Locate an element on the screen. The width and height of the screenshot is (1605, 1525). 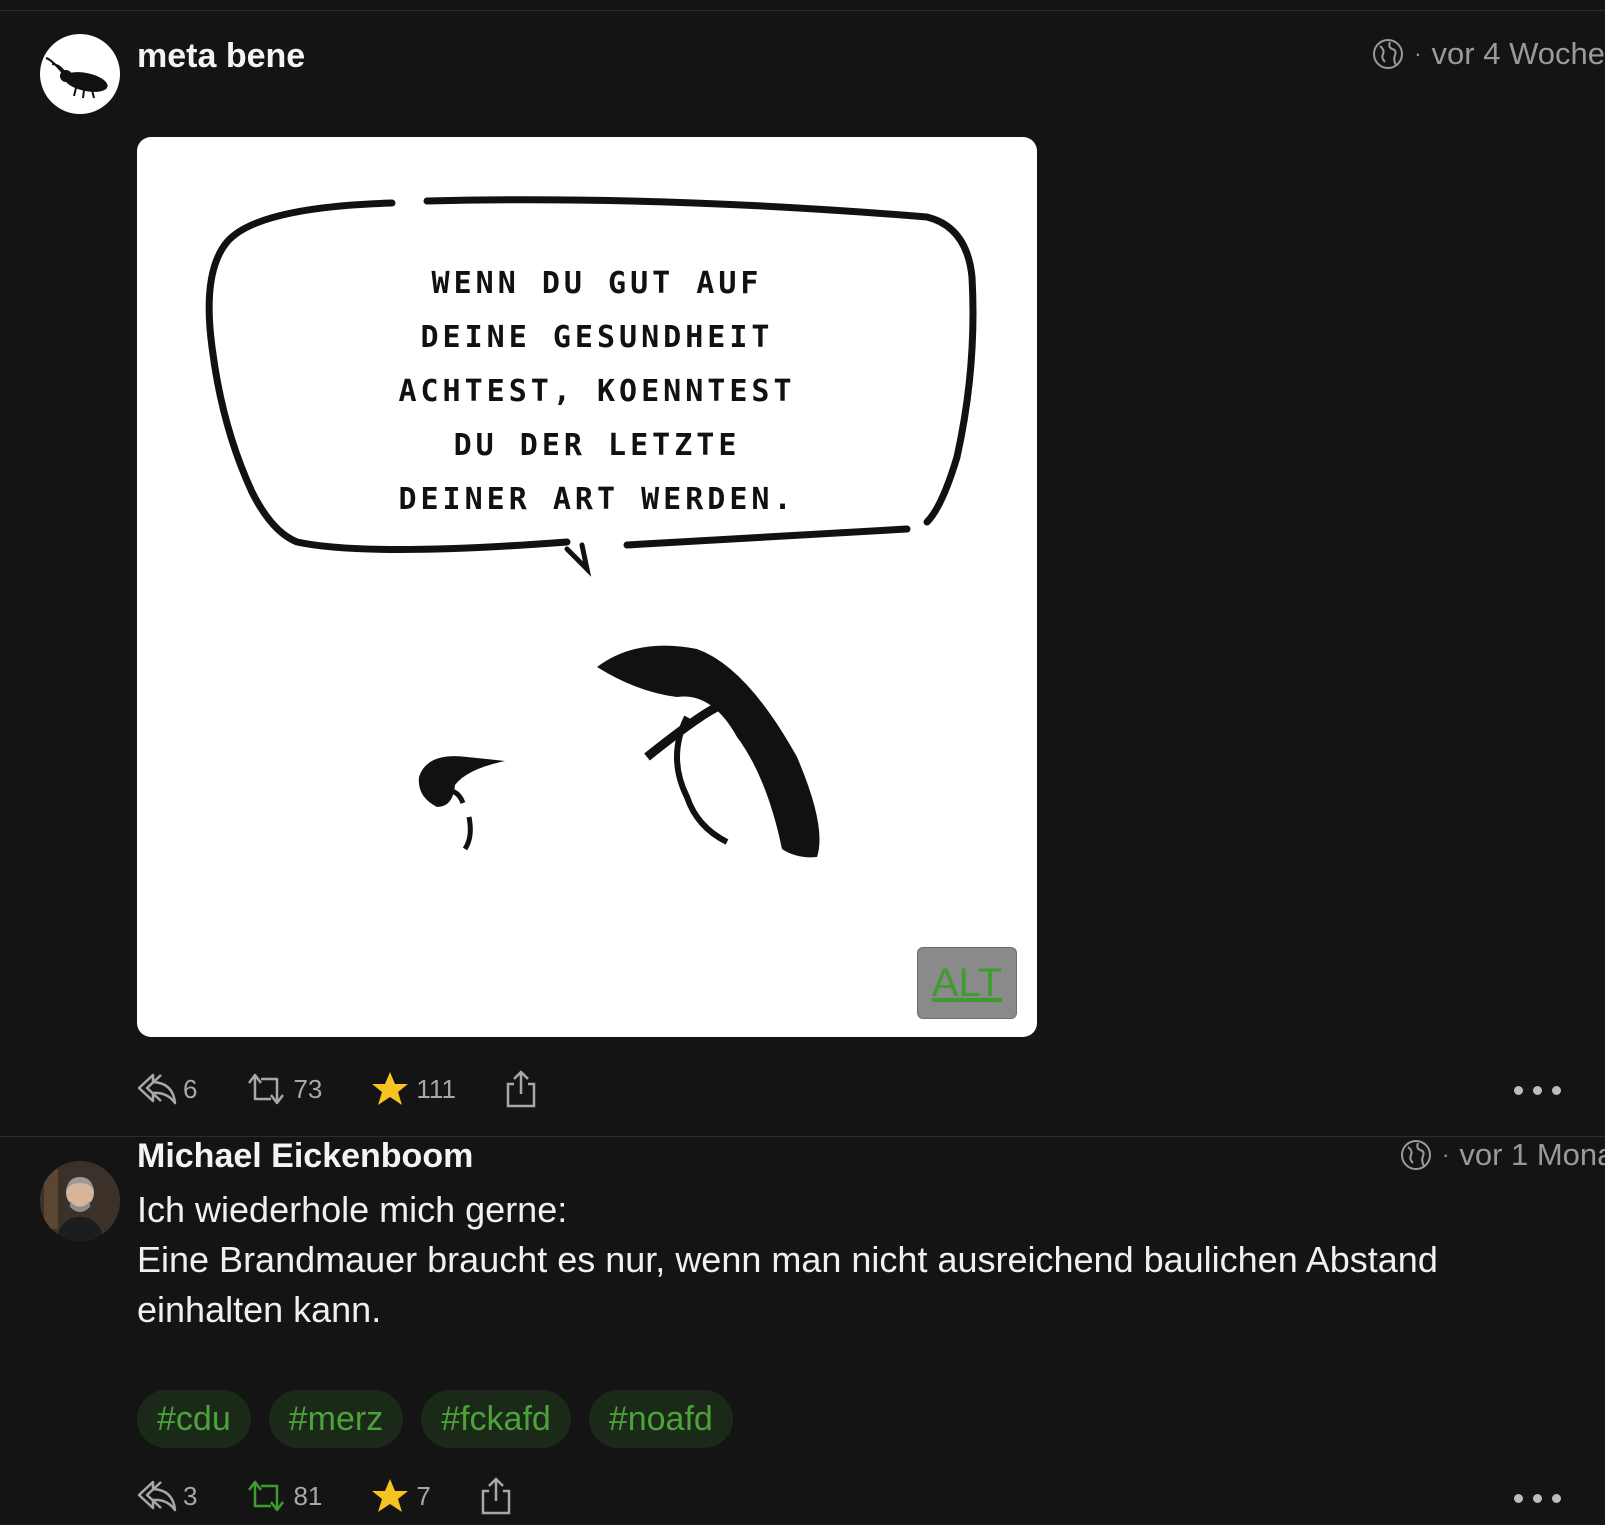
comic-line: deine Gesundheit is located at coordinates (597, 337).